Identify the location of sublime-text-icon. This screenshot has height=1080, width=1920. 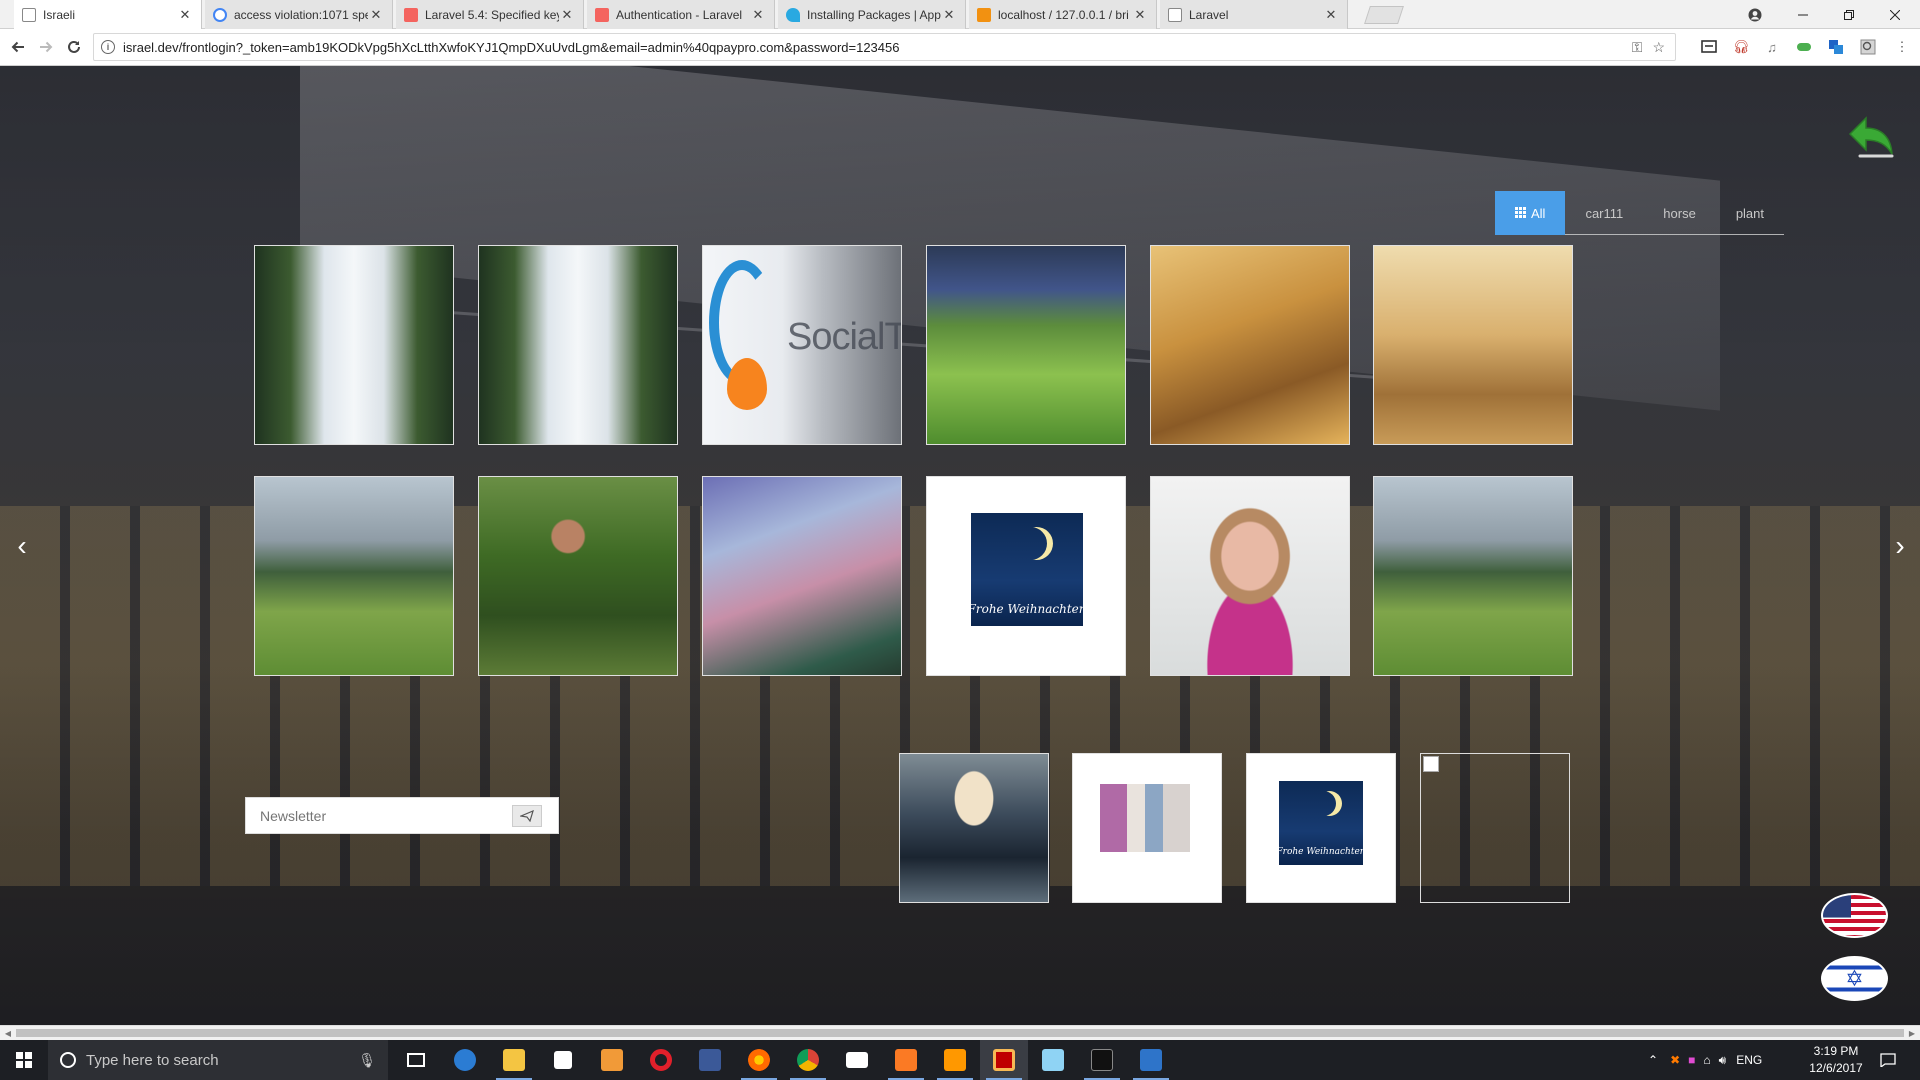
(955, 1060).